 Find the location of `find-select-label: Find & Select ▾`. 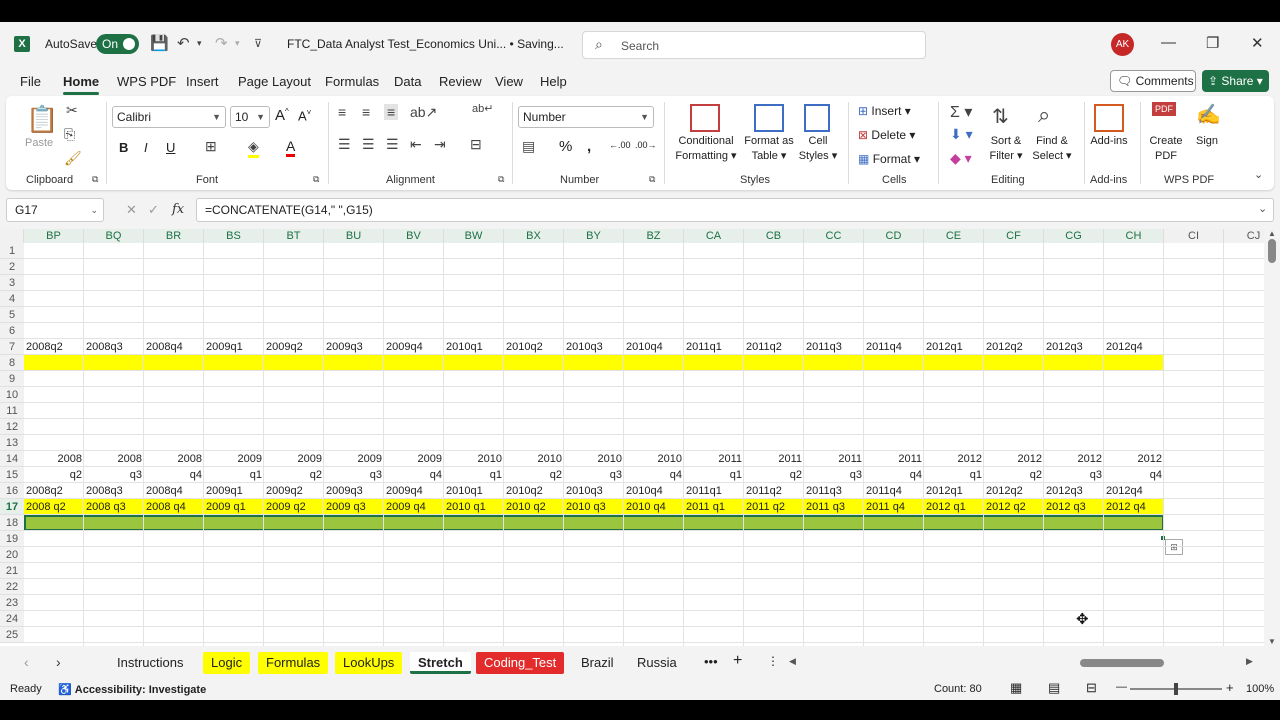

find-select-label: Find & Select ▾ is located at coordinates (1052, 149).